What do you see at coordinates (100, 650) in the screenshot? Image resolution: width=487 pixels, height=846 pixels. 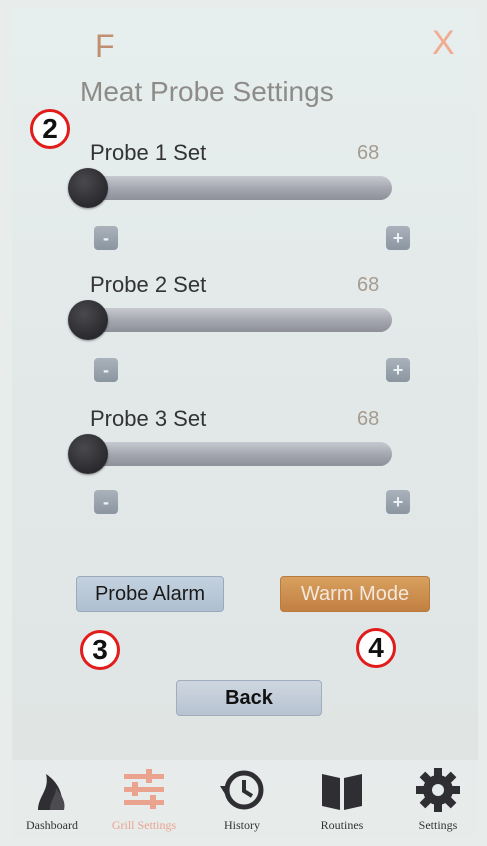 I see `callout-marker-3: 3` at bounding box center [100, 650].